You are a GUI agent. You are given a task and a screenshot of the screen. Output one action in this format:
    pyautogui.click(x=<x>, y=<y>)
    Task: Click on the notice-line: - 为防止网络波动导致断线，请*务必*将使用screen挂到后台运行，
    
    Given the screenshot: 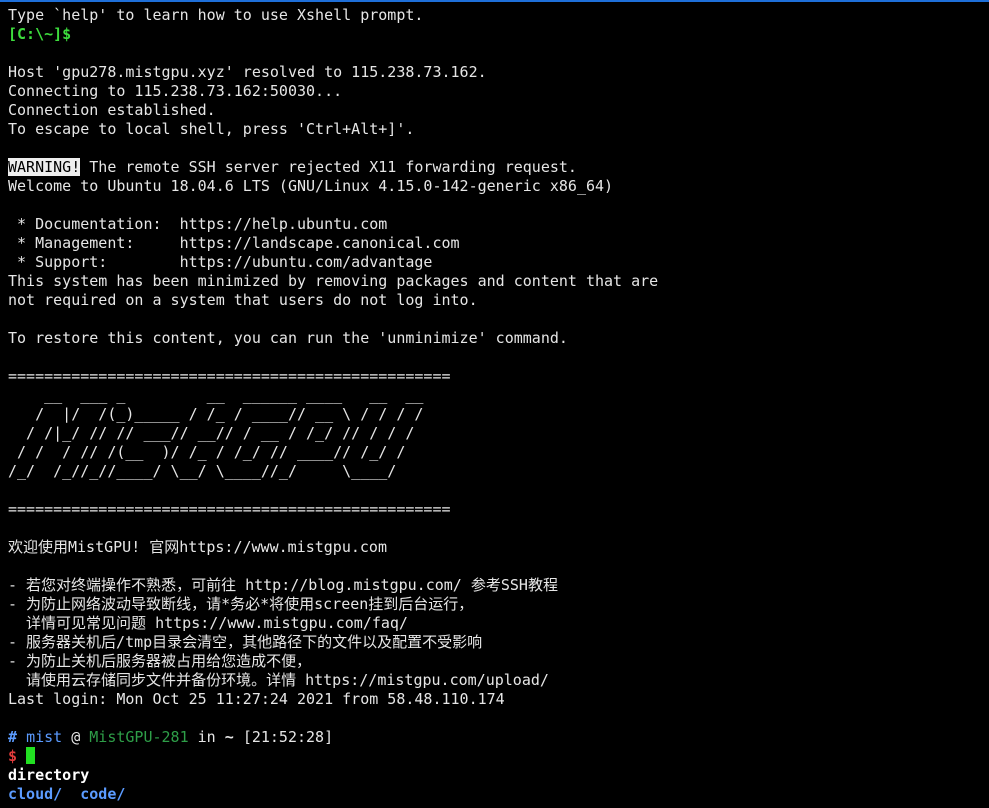 What is the action you would take?
    pyautogui.click(x=241, y=604)
    